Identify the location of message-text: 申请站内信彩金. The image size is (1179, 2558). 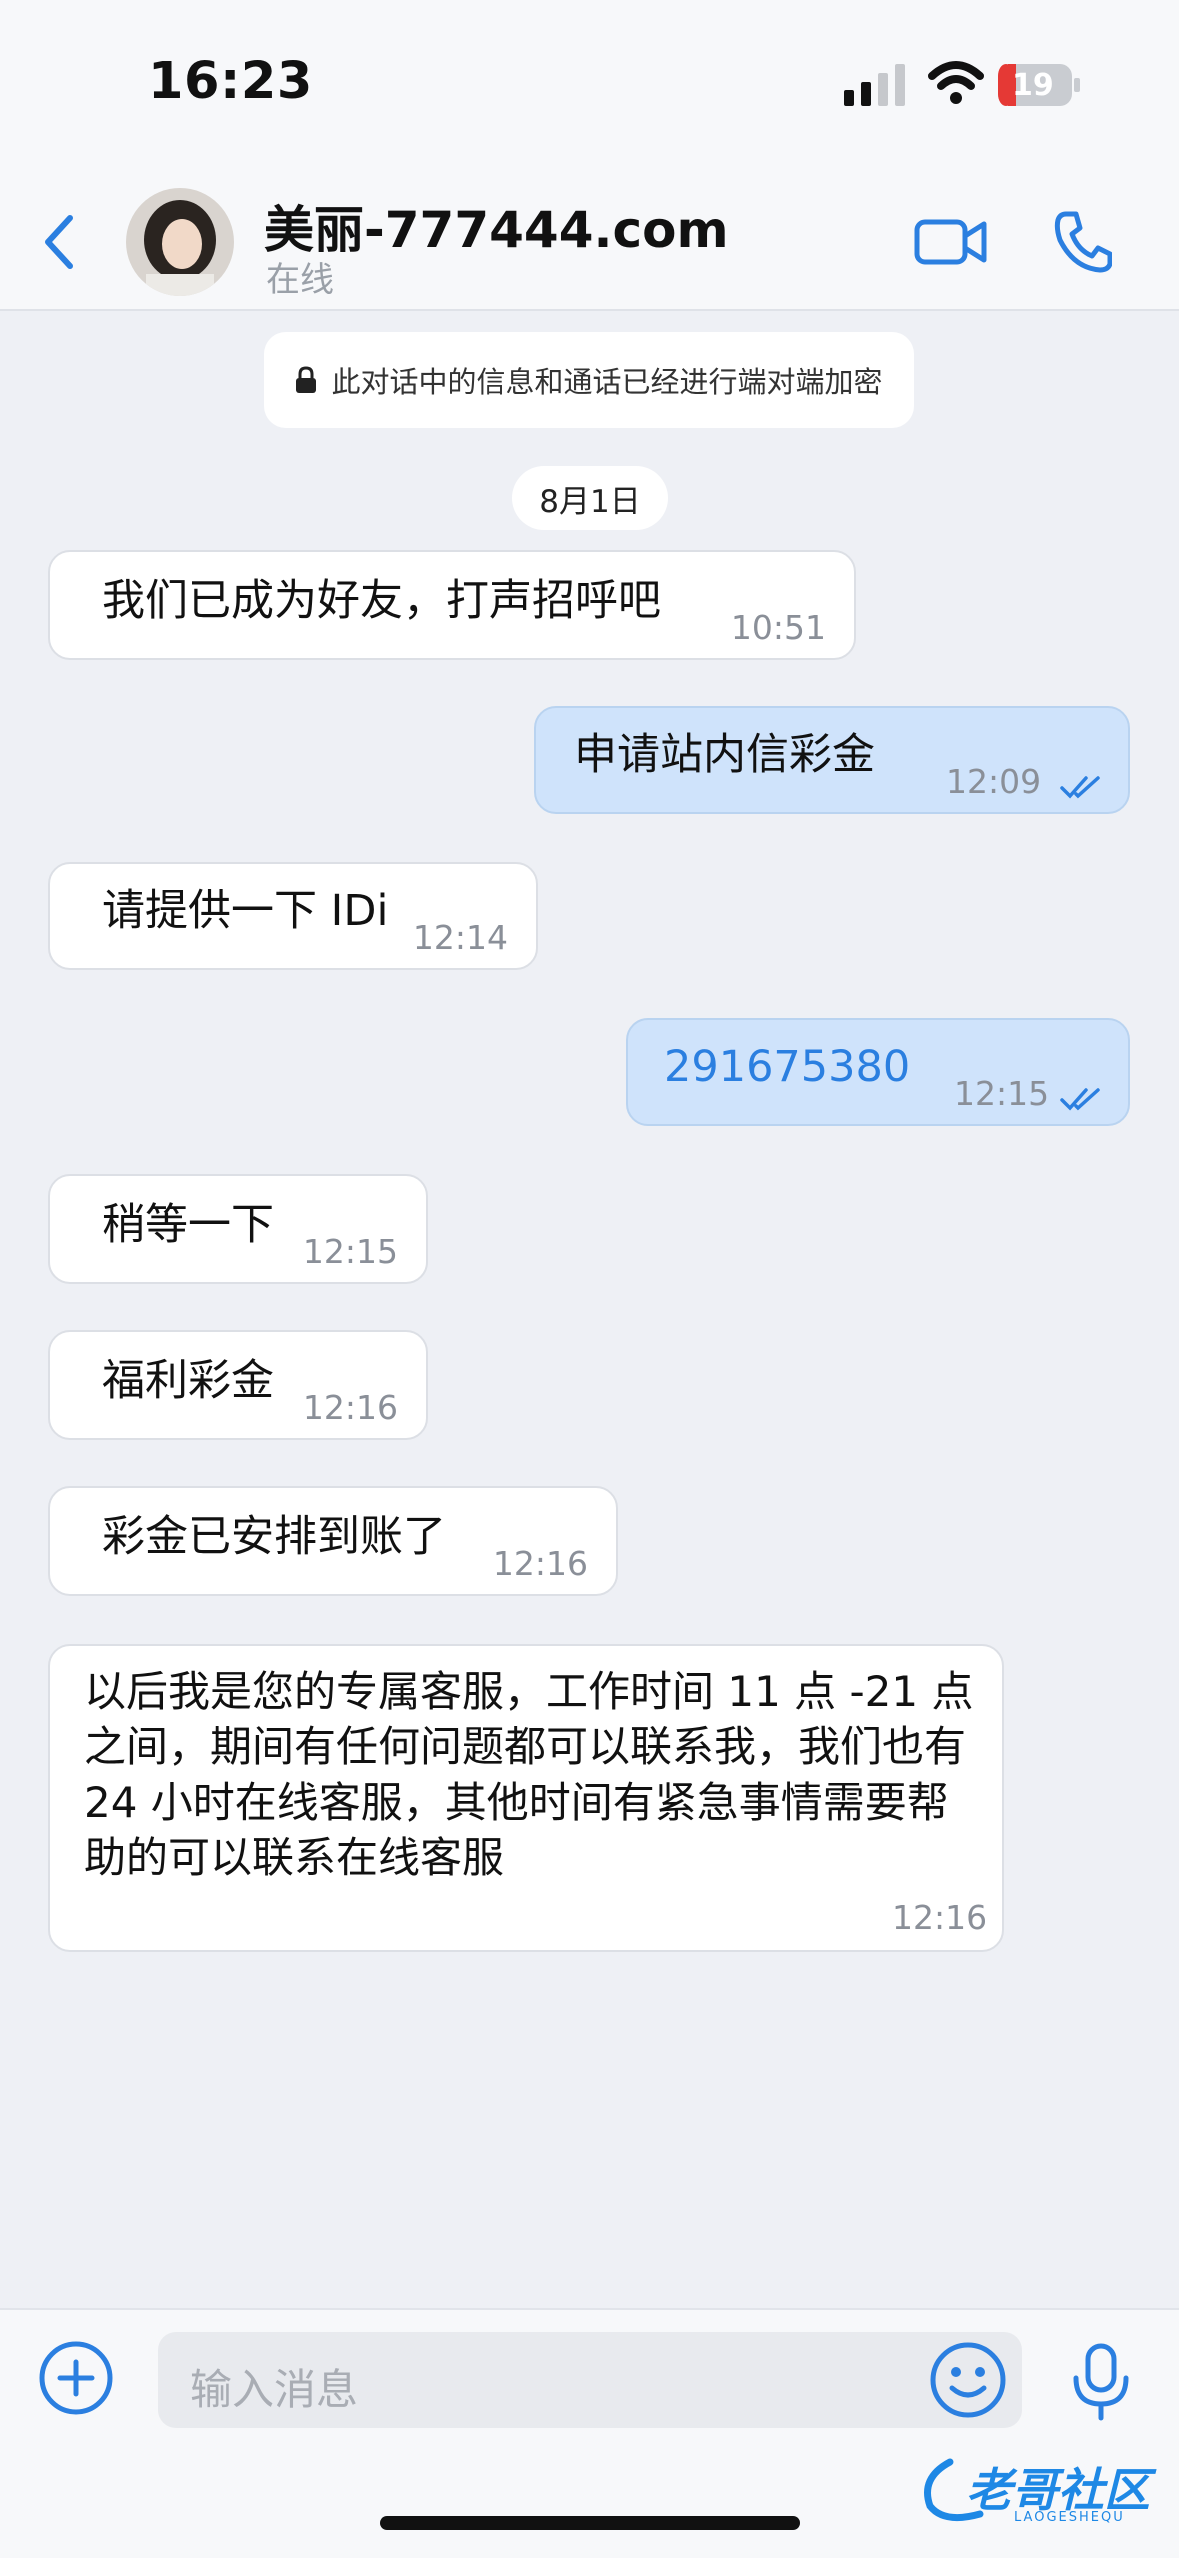
(724, 755).